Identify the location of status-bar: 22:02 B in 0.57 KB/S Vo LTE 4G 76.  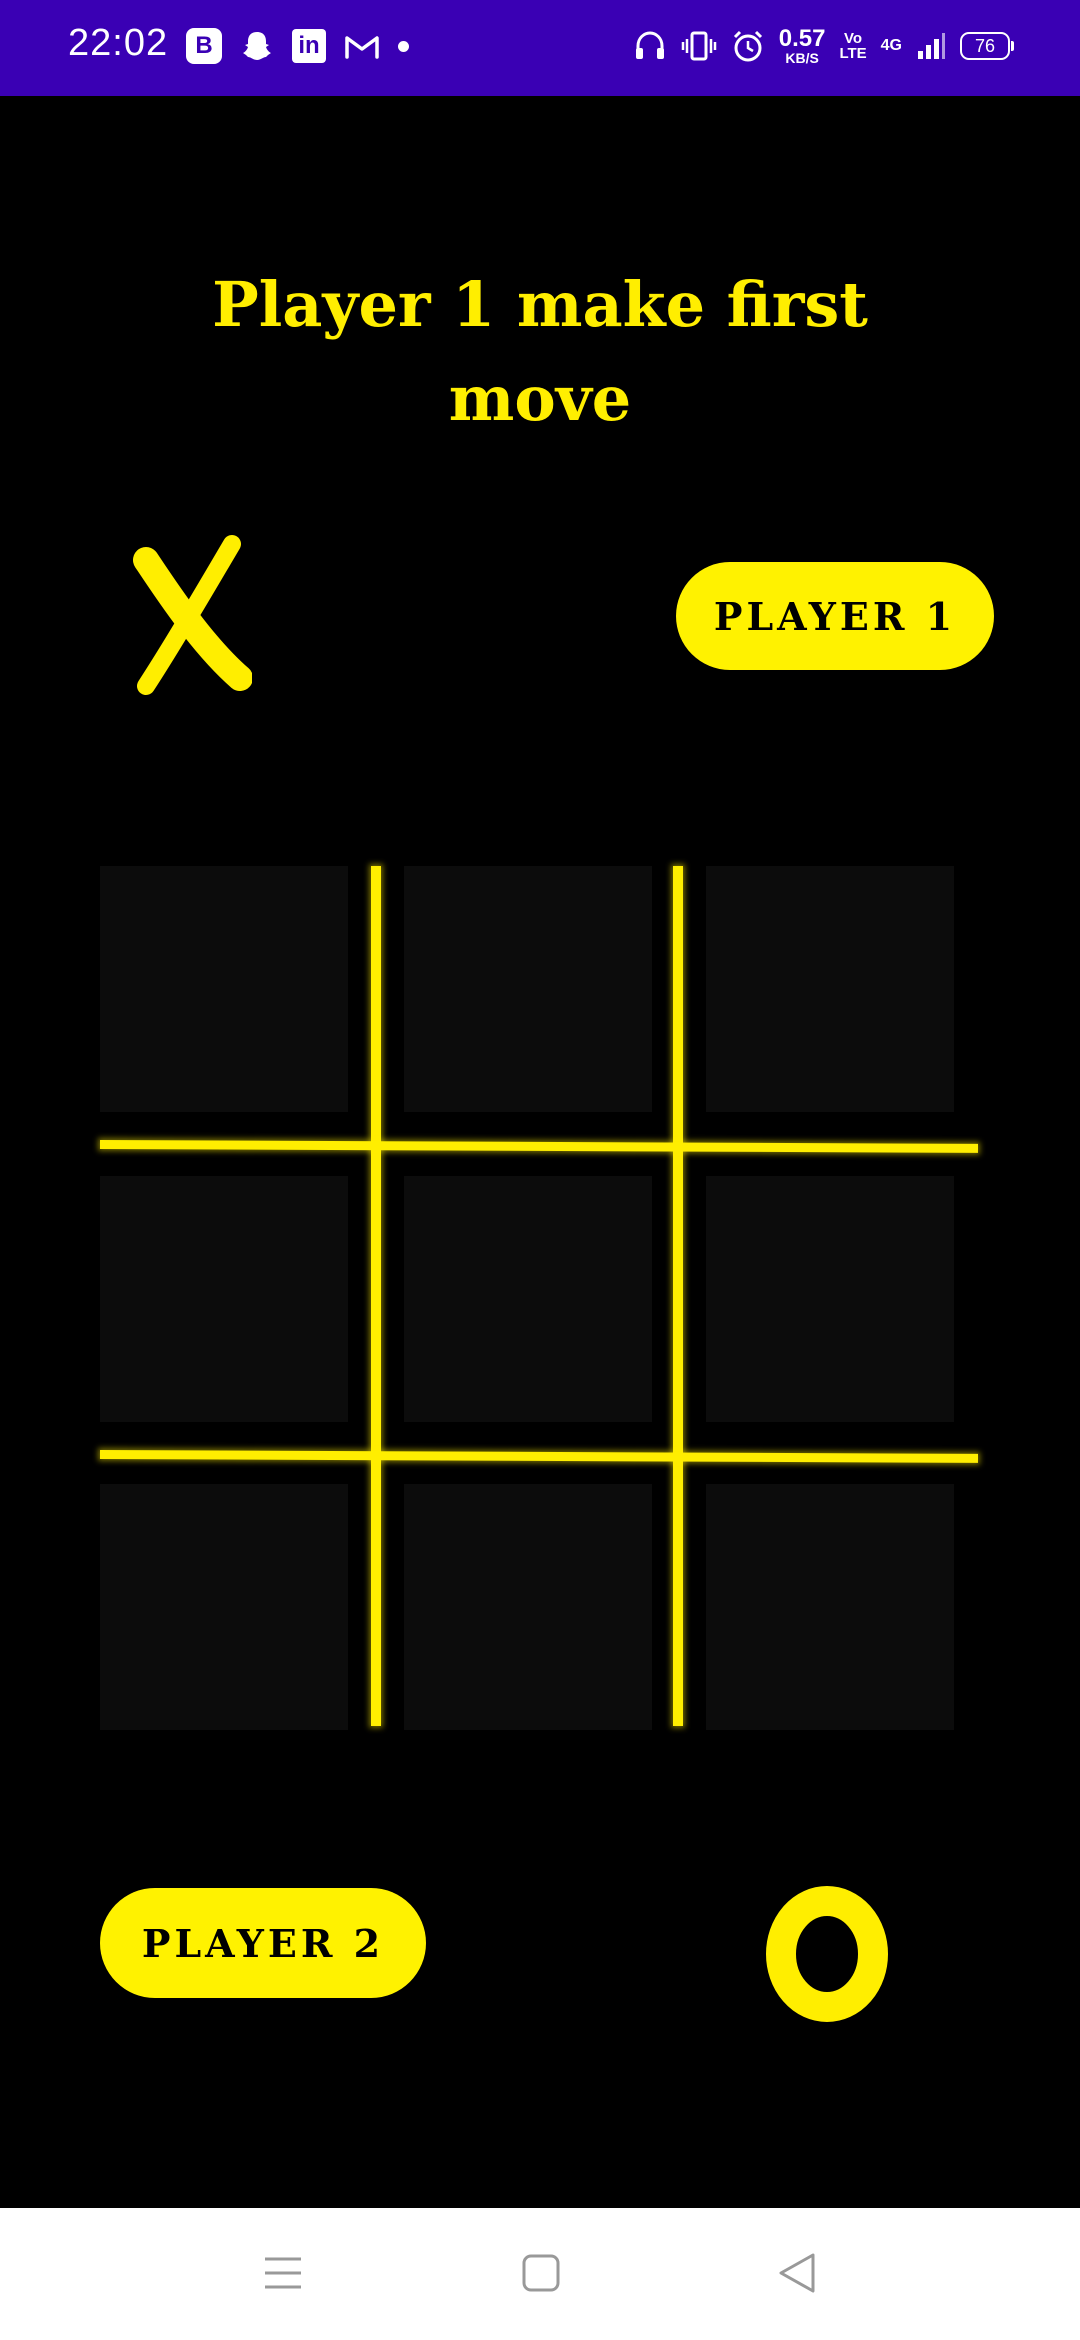
(540, 48).